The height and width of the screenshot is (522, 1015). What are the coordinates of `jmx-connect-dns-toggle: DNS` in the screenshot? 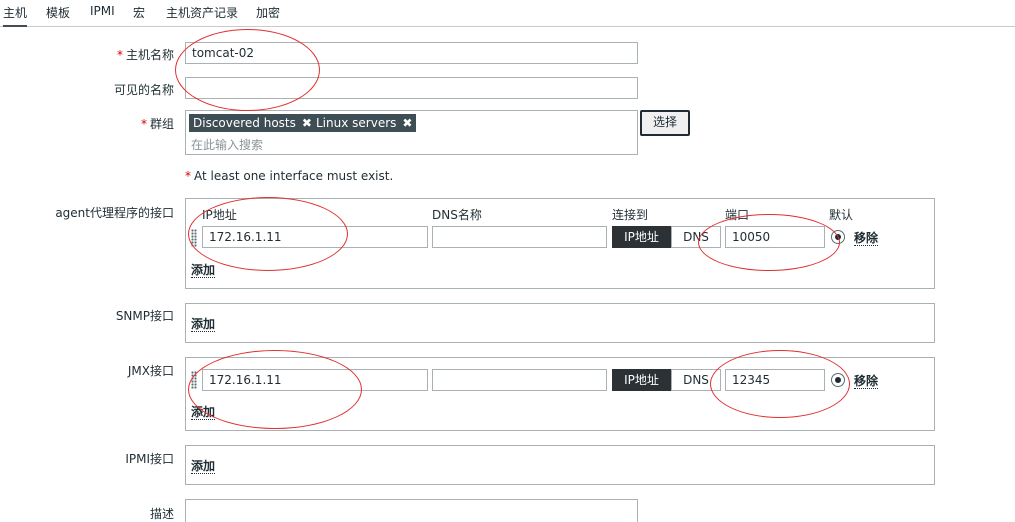 It's located at (696, 380).